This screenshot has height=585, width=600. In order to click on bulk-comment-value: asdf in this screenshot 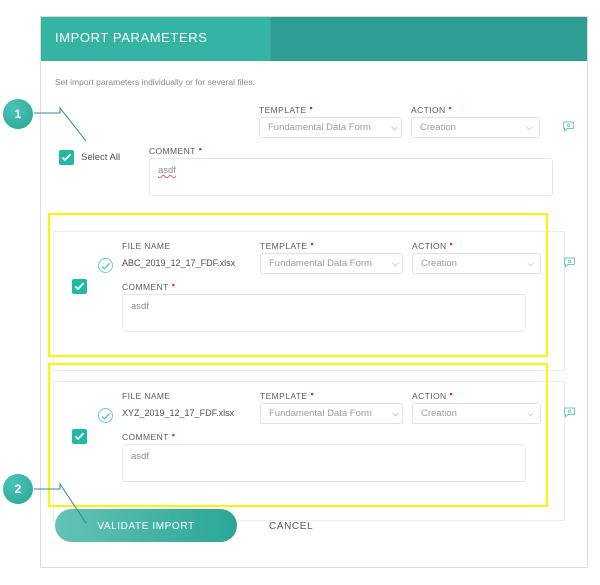, I will do `click(167, 170)`.